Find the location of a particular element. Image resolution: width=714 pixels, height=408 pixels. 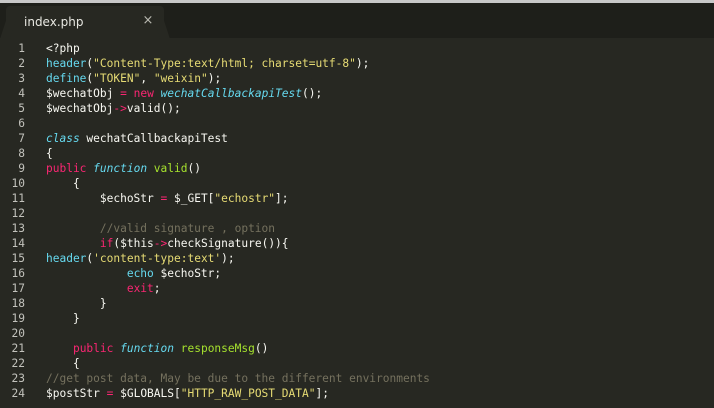

code-line: 14 if($this->checkSignature()){ is located at coordinates (357, 243).